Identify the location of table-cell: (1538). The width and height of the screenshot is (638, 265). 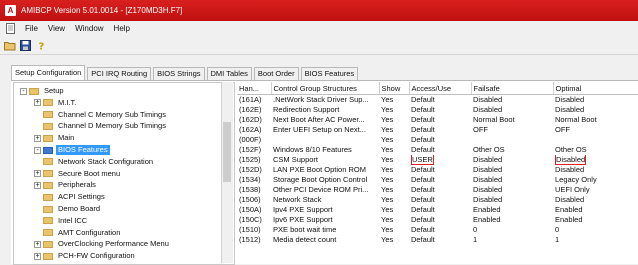
(254, 190).